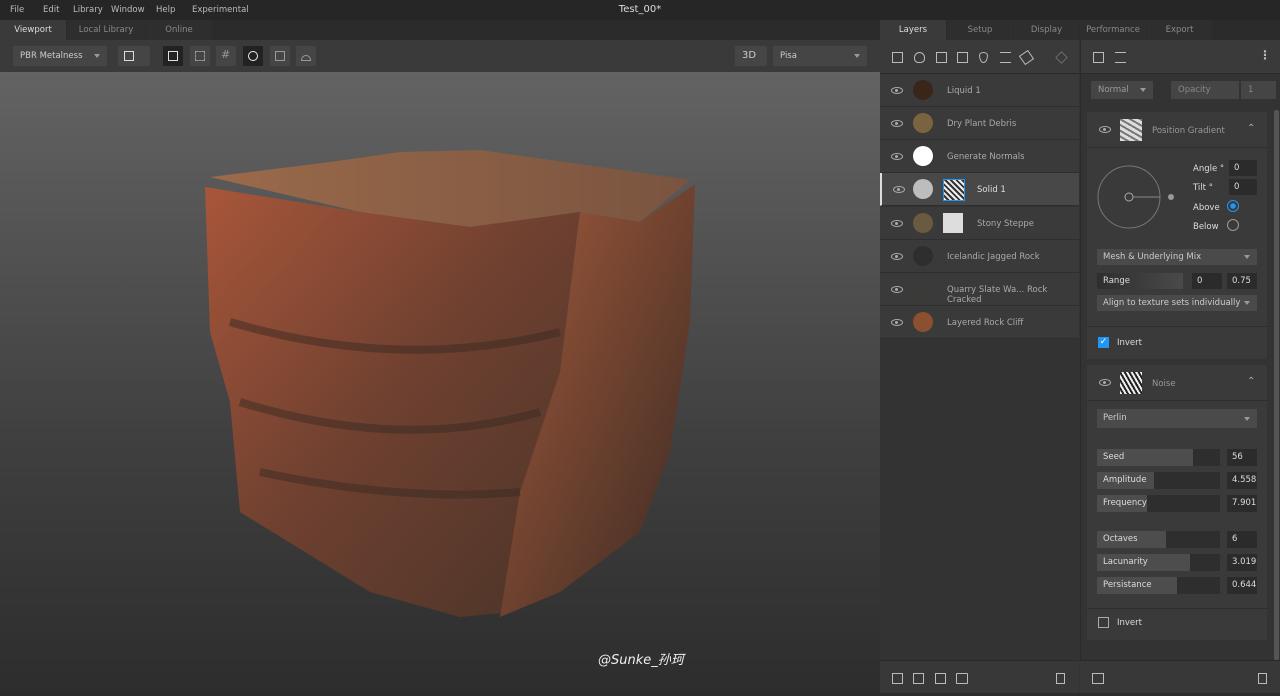  I want to click on view-mode-value: 3D, so click(749, 55).